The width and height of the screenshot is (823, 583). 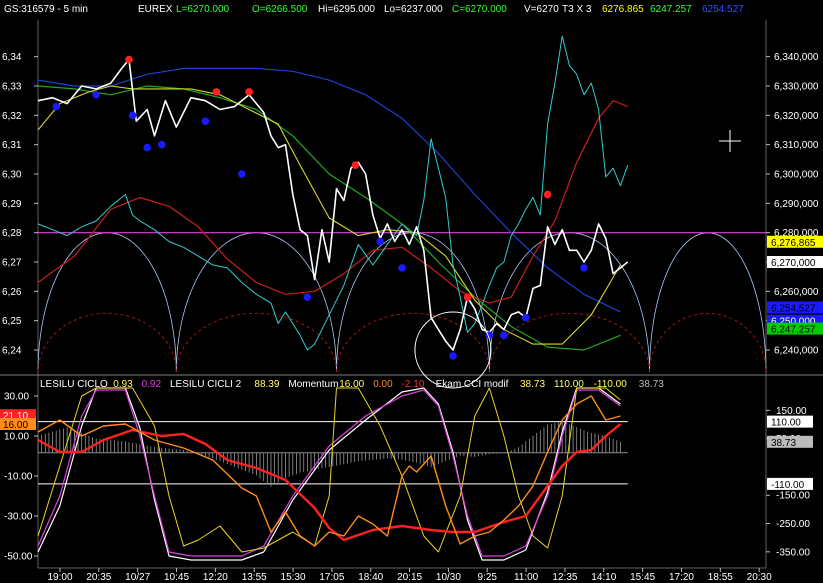 I want to click on osc-left-tick-label: -30.00, so click(x=18, y=517).